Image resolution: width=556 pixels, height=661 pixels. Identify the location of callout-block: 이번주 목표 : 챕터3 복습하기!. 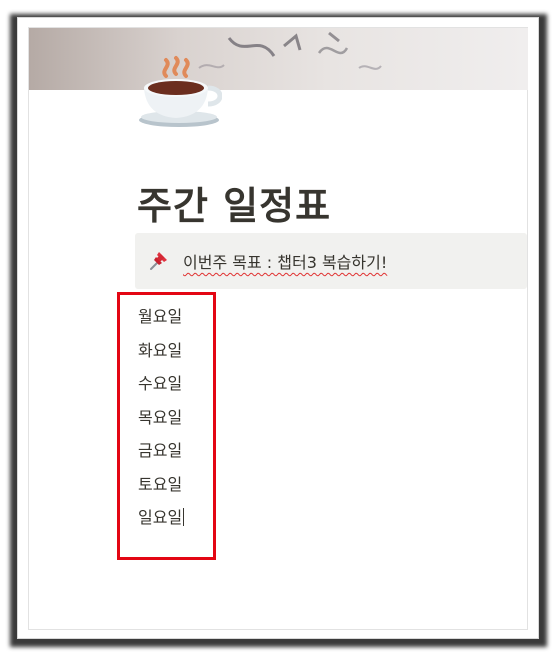
(331, 261).